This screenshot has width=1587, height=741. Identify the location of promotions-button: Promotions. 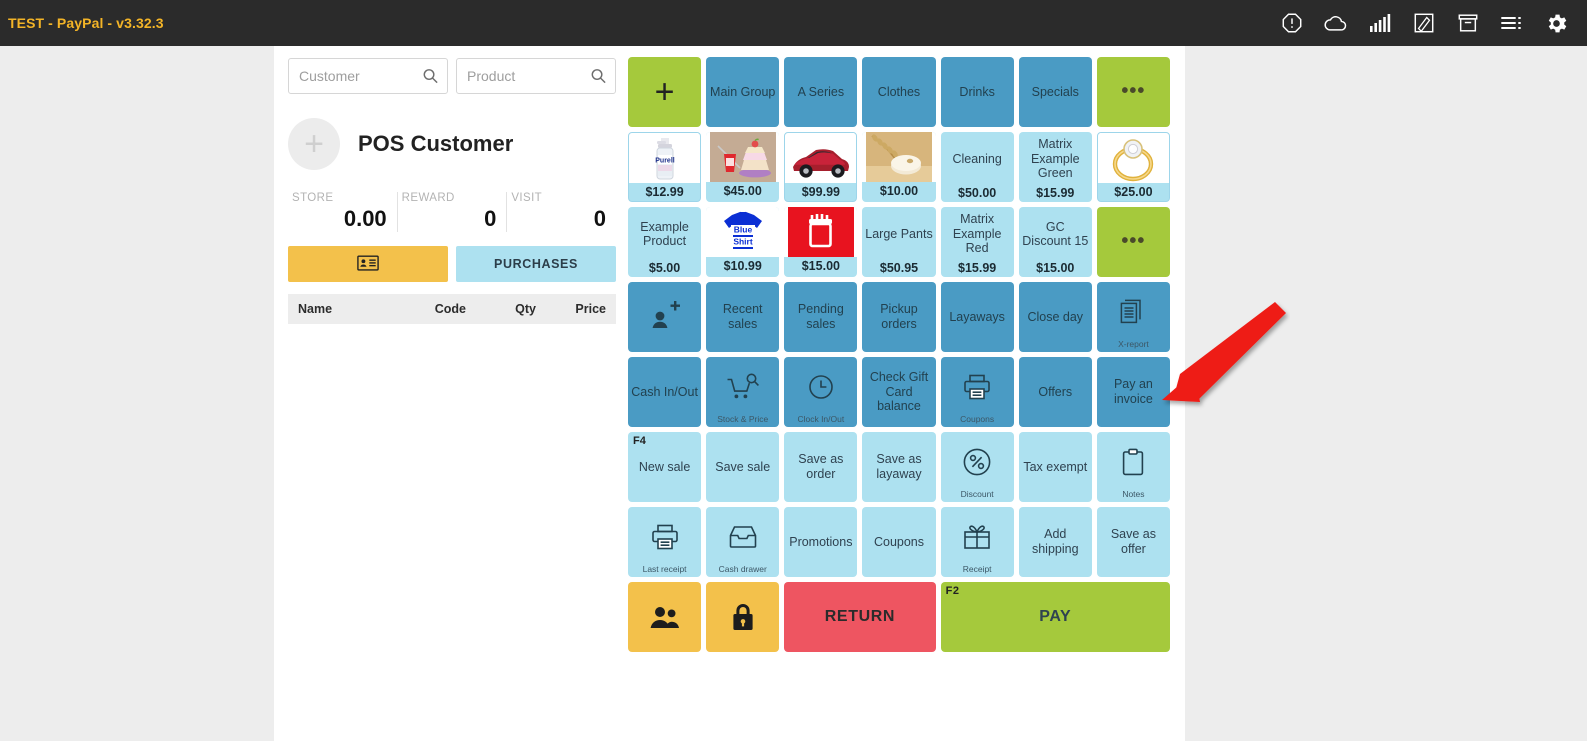
(821, 542).